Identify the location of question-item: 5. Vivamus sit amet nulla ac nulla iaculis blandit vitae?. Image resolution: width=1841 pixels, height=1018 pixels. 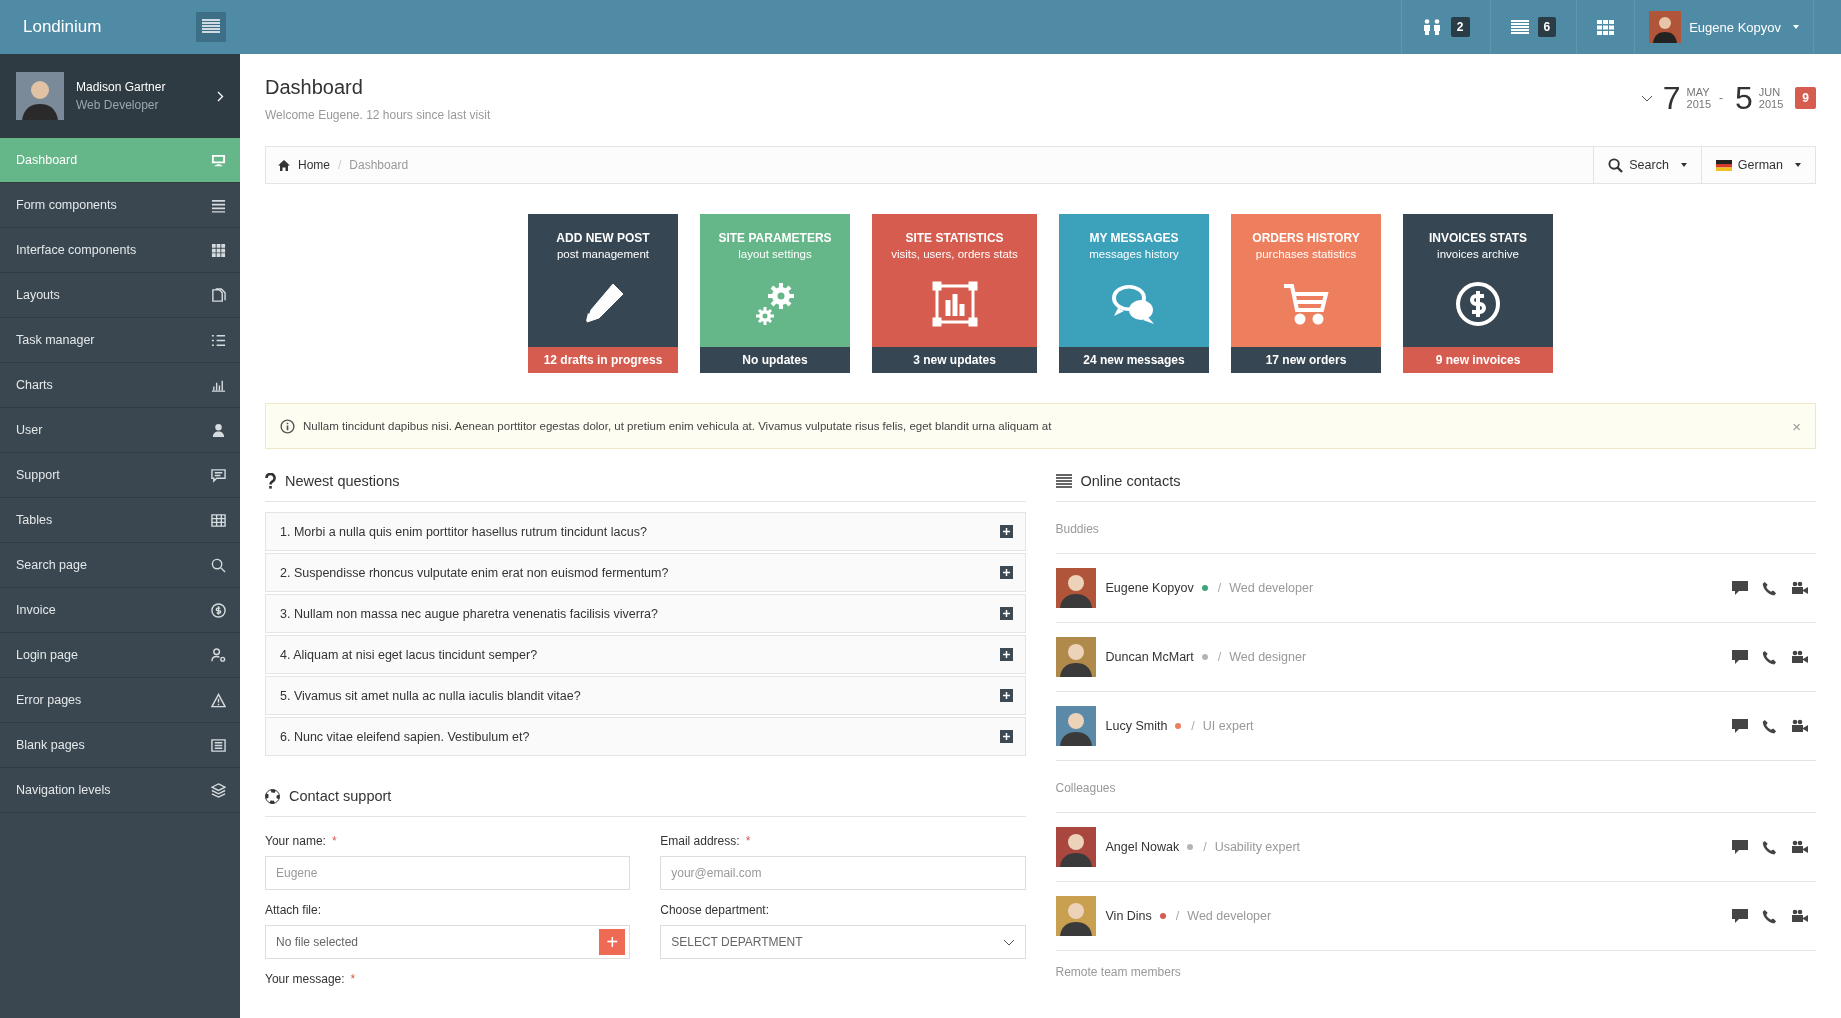
(645, 695).